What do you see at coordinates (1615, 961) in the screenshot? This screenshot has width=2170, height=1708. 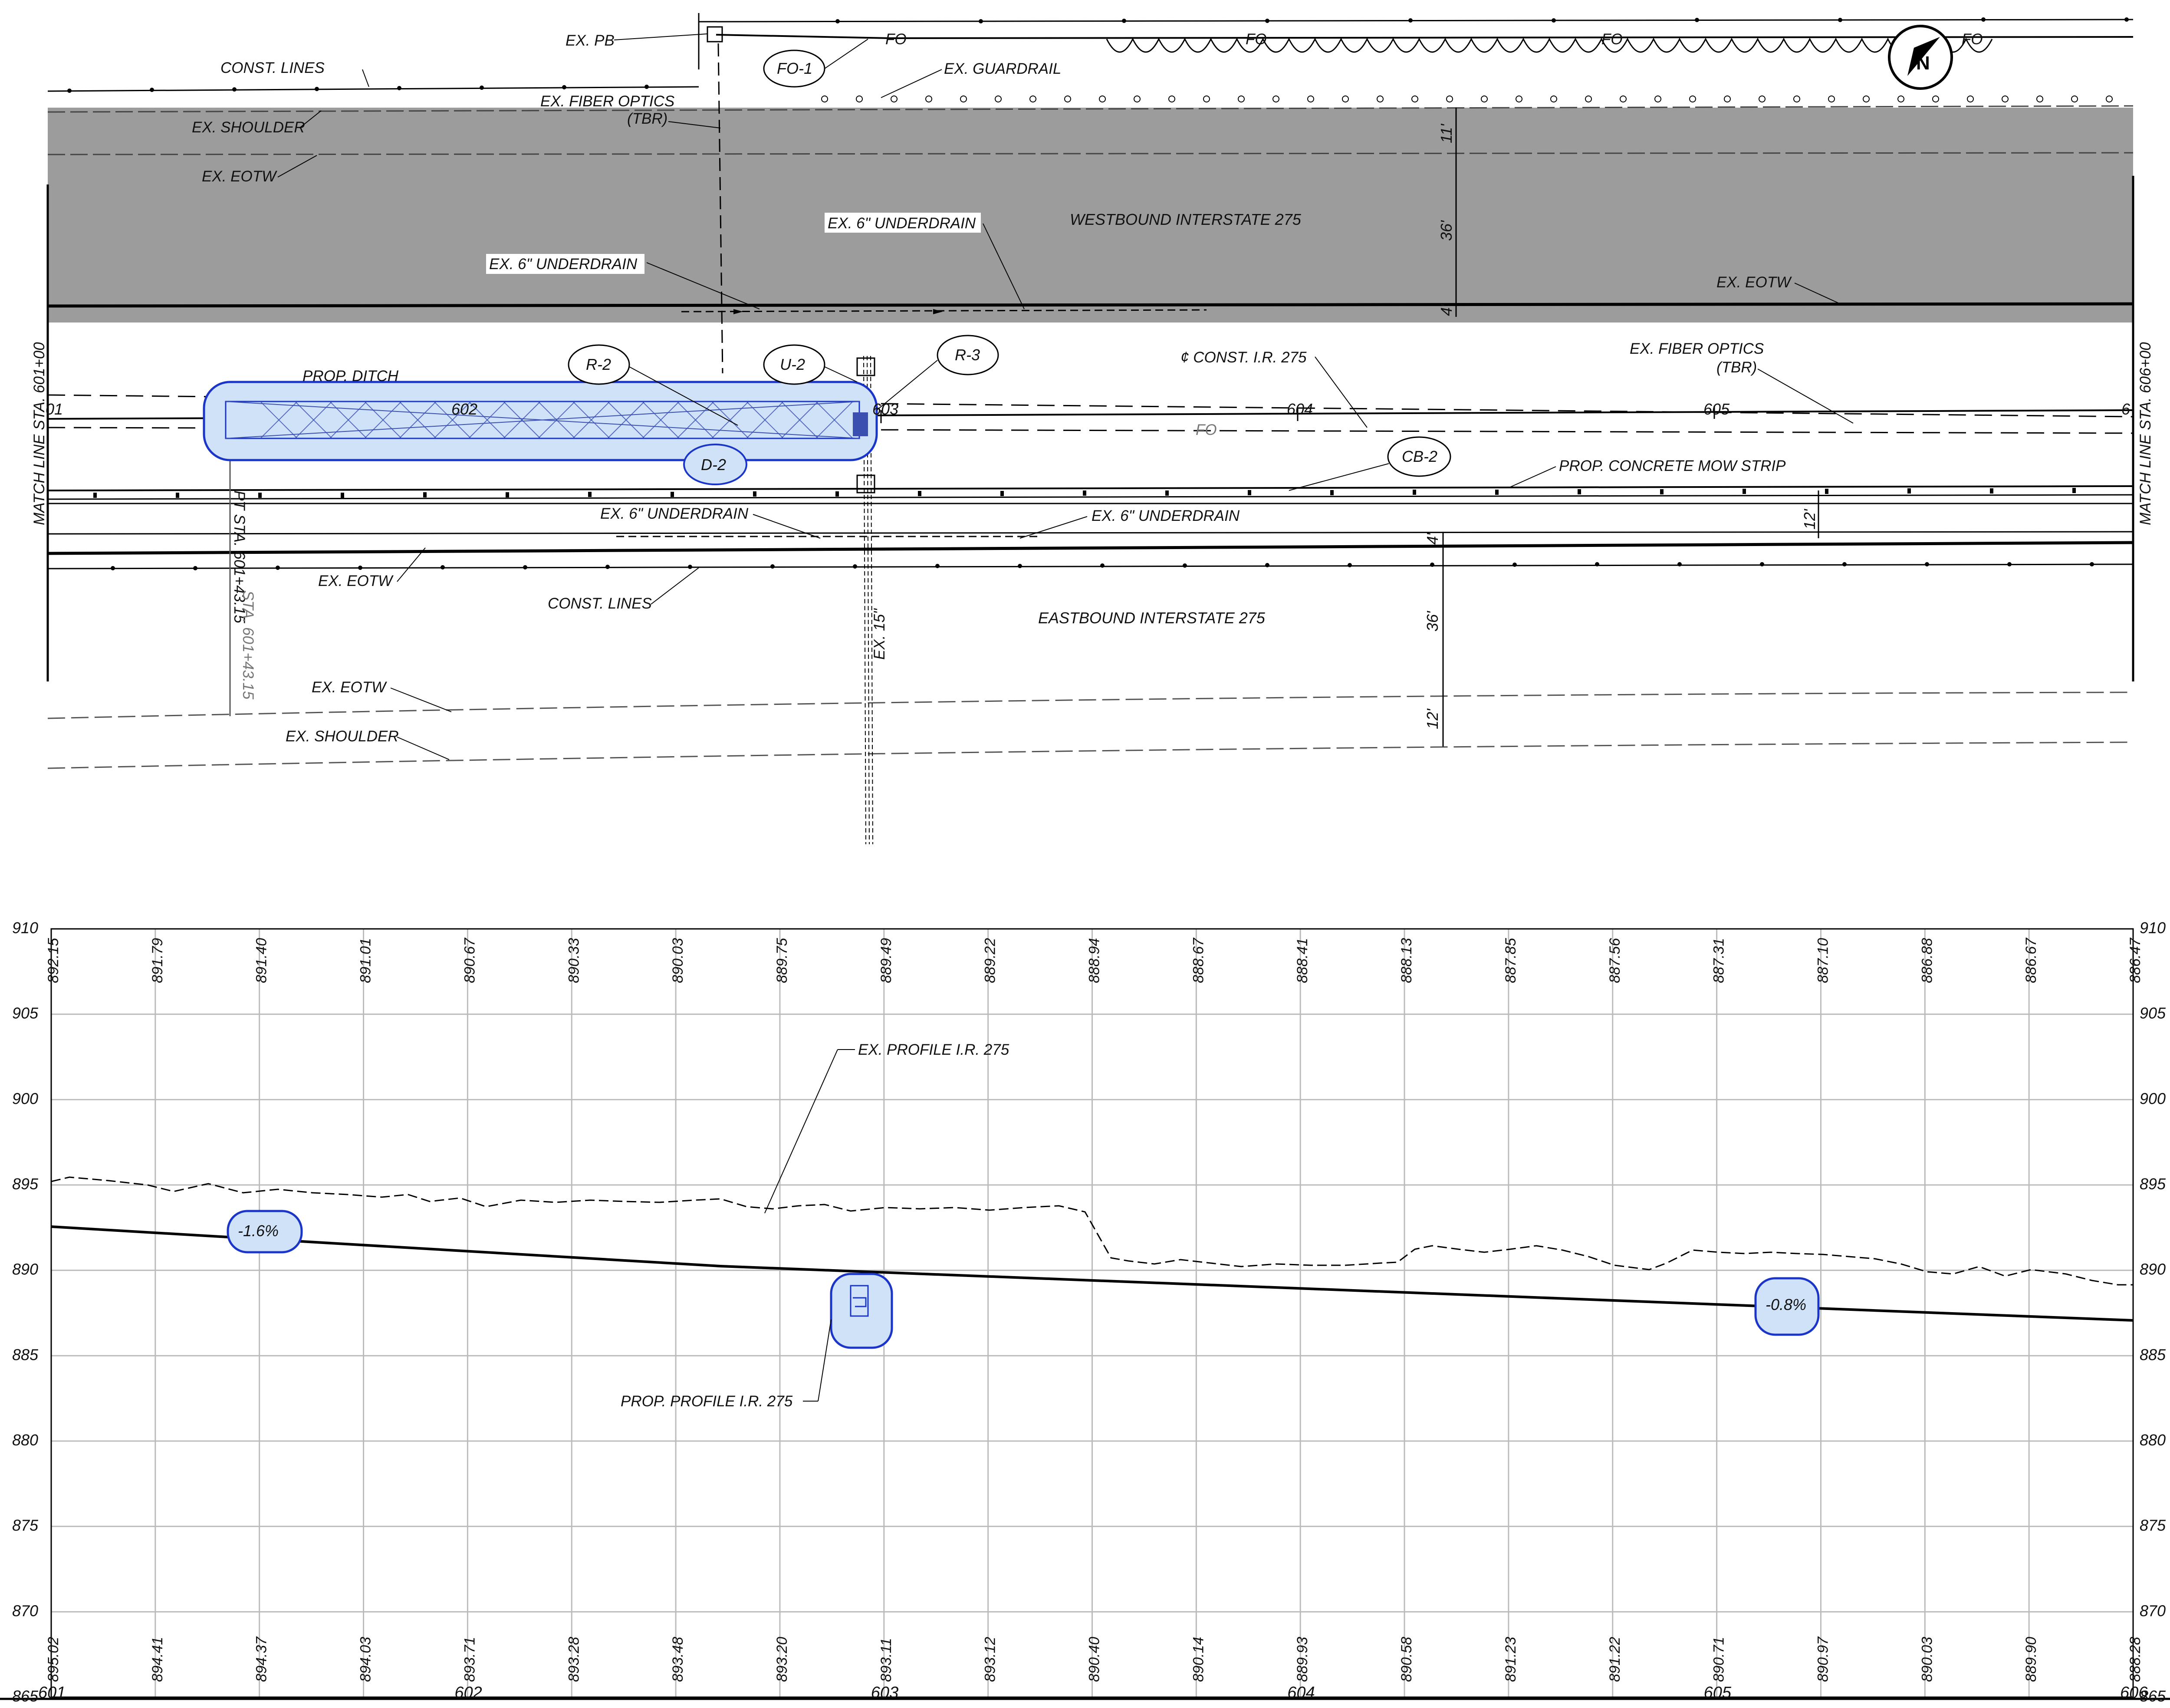 I see `profile-top-elevation: 887.56` at bounding box center [1615, 961].